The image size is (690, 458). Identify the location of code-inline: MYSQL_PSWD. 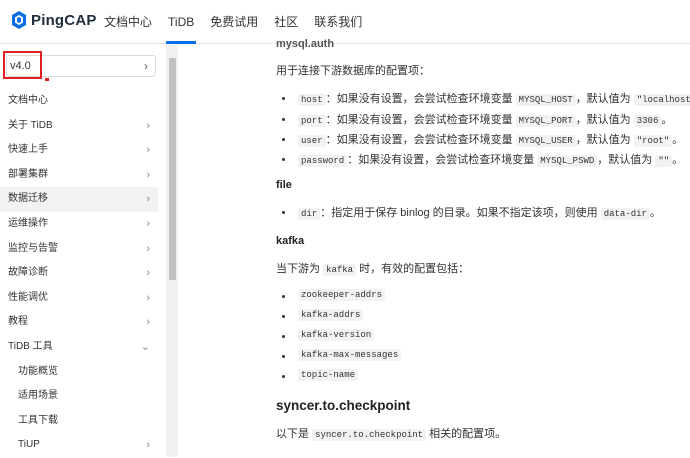
(567, 161).